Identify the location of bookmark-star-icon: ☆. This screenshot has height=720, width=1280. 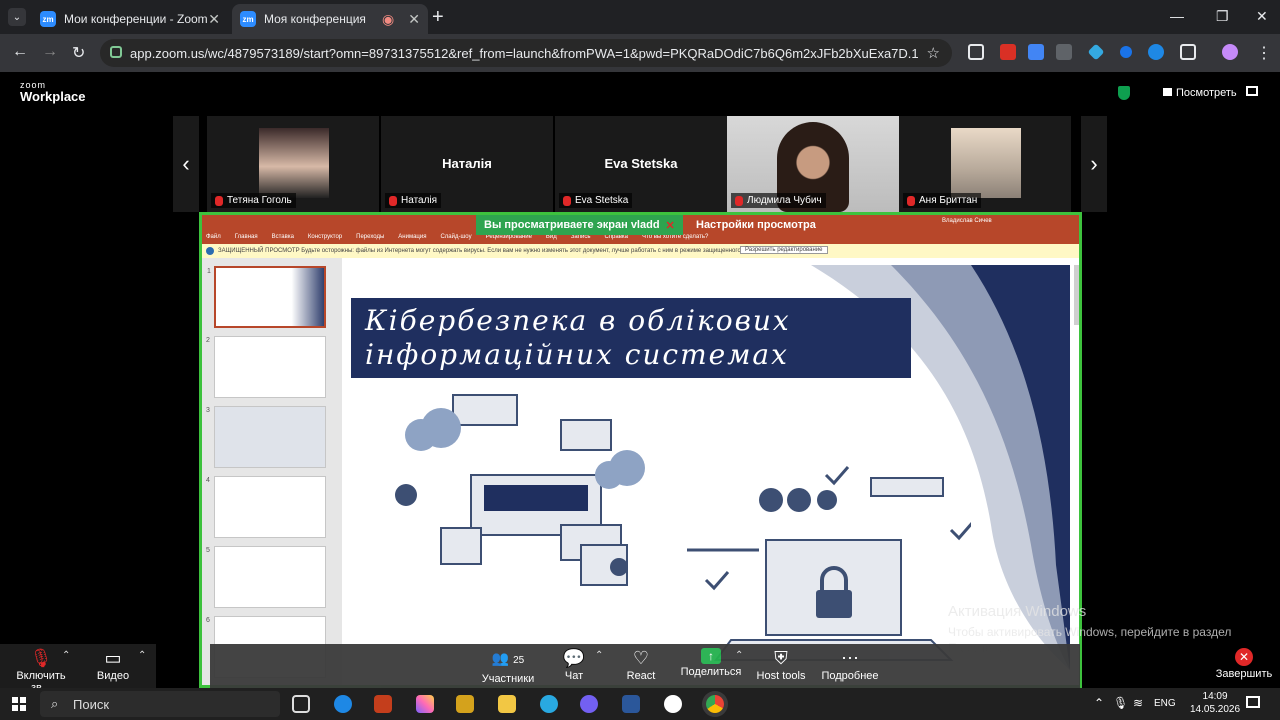
(933, 53).